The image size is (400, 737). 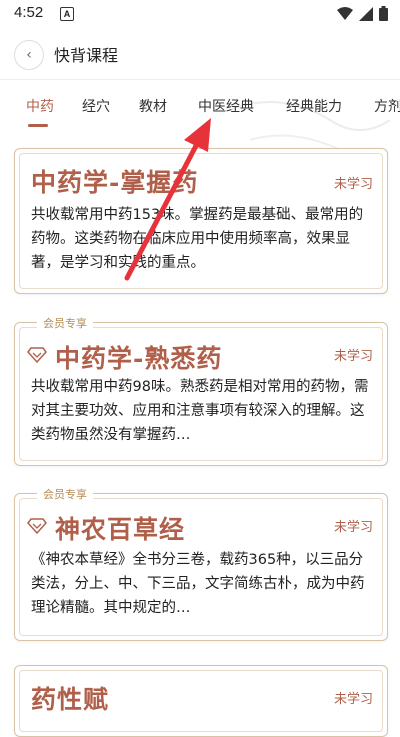 What do you see at coordinates (314, 106) in the screenshot?
I see `tab-jingdian-nengli: 经典能力` at bounding box center [314, 106].